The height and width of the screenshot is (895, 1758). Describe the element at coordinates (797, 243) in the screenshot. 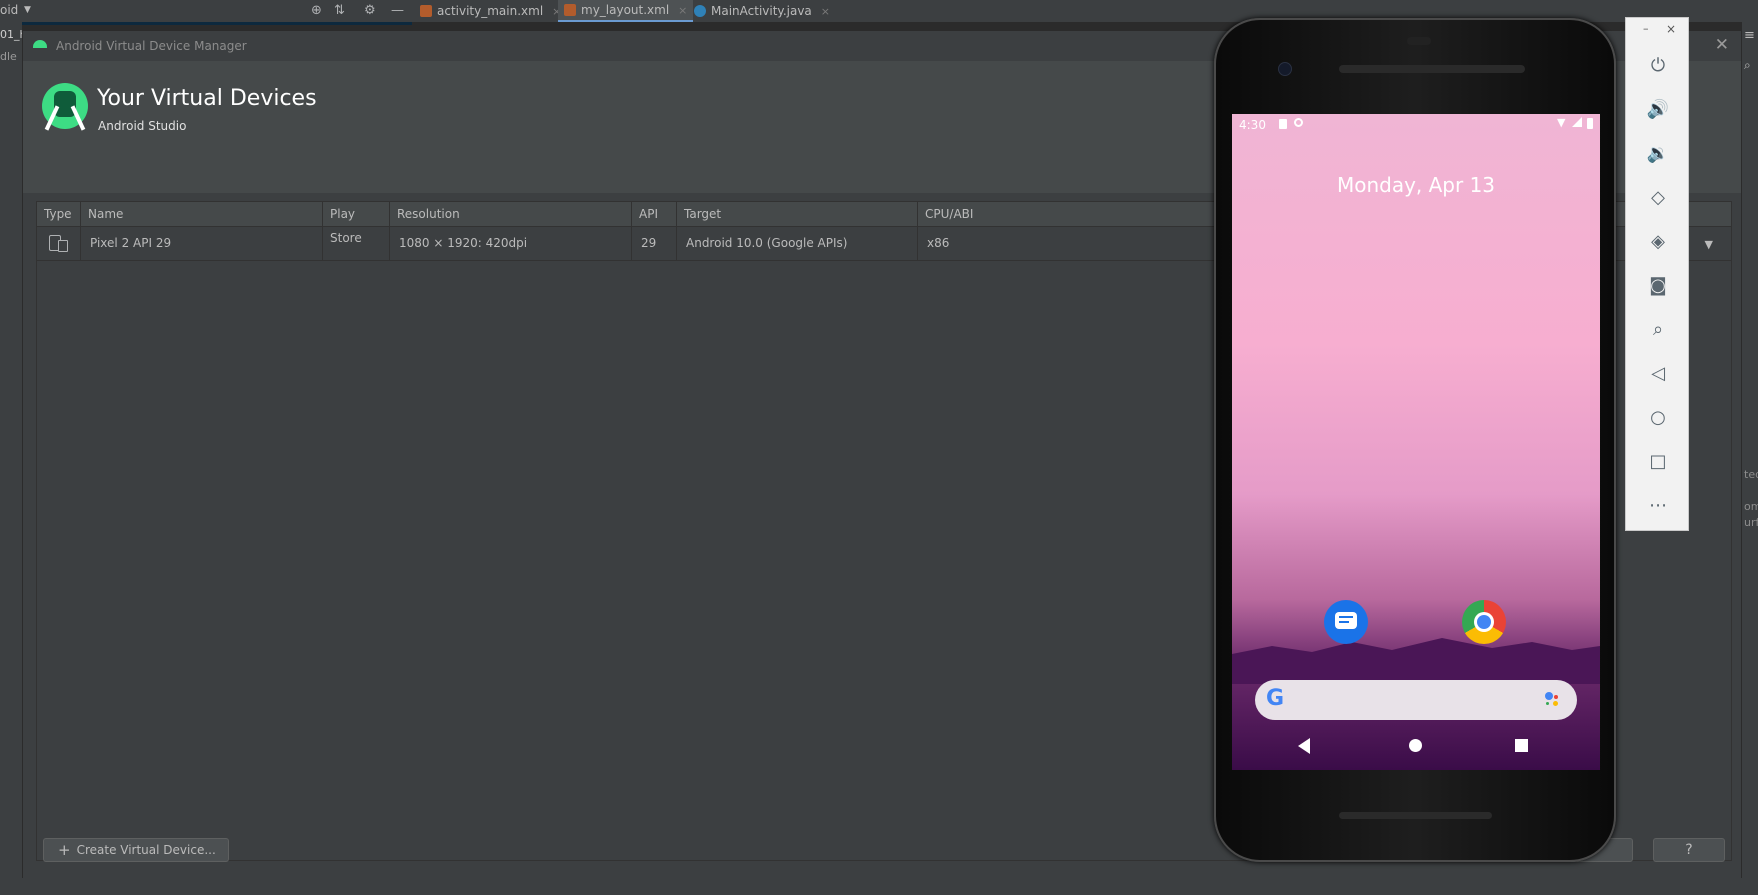

I see `cell-target: Android 10.0 (Google APIs)` at that location.